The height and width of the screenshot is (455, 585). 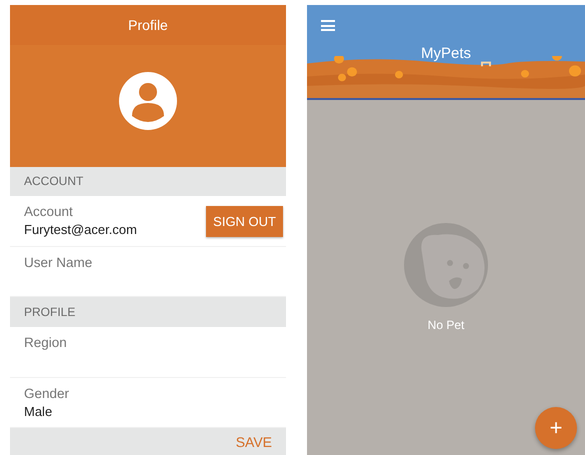 I want to click on field-label: Region, so click(x=45, y=342).